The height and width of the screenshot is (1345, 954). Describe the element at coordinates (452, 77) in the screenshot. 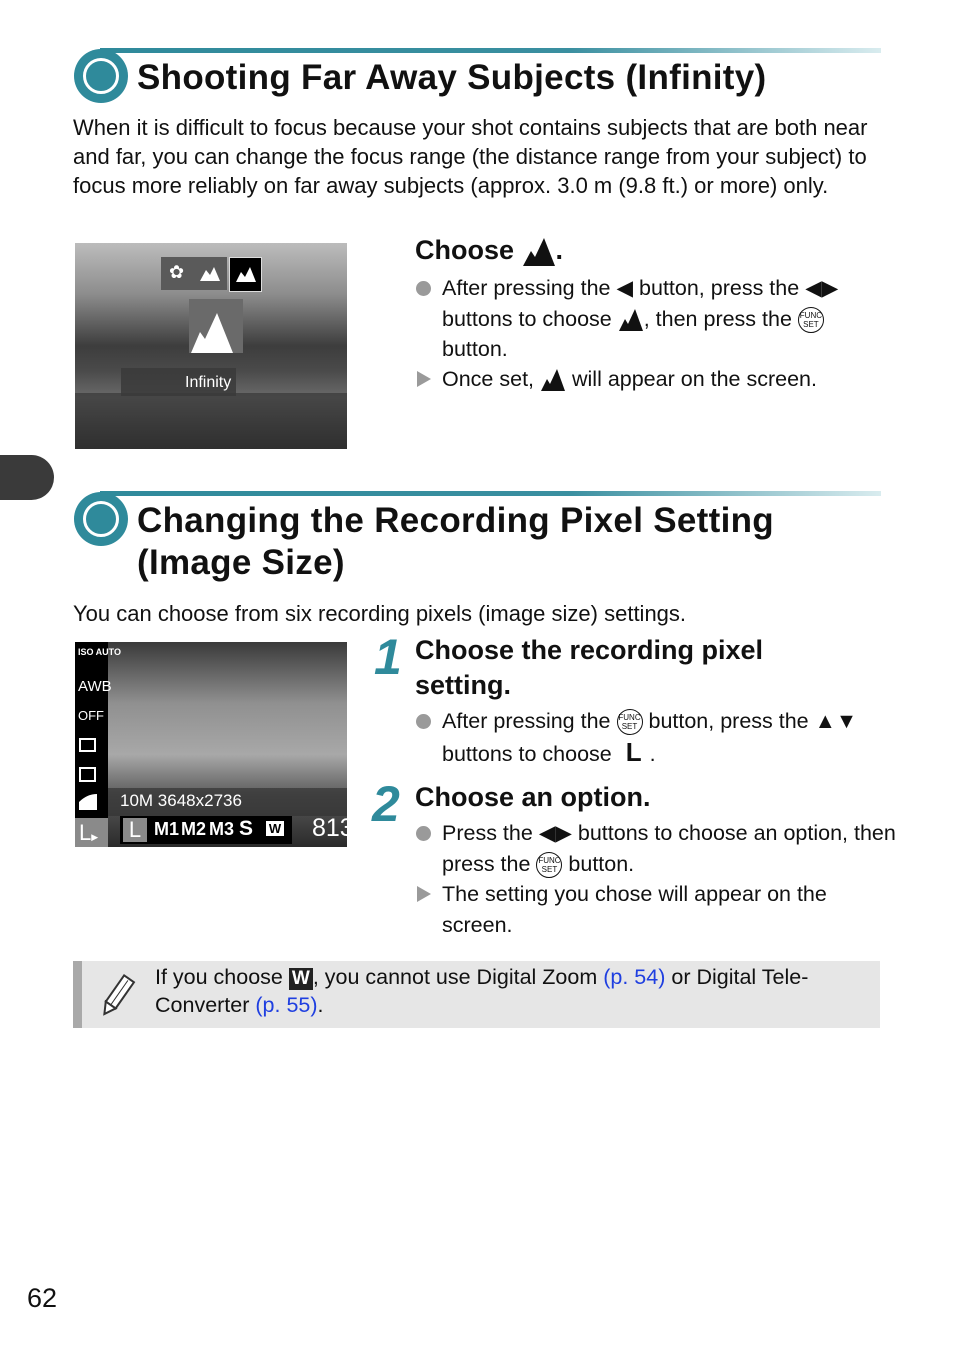

I see `section-title: Shooting Far Away Subjects (Infinity)` at that location.